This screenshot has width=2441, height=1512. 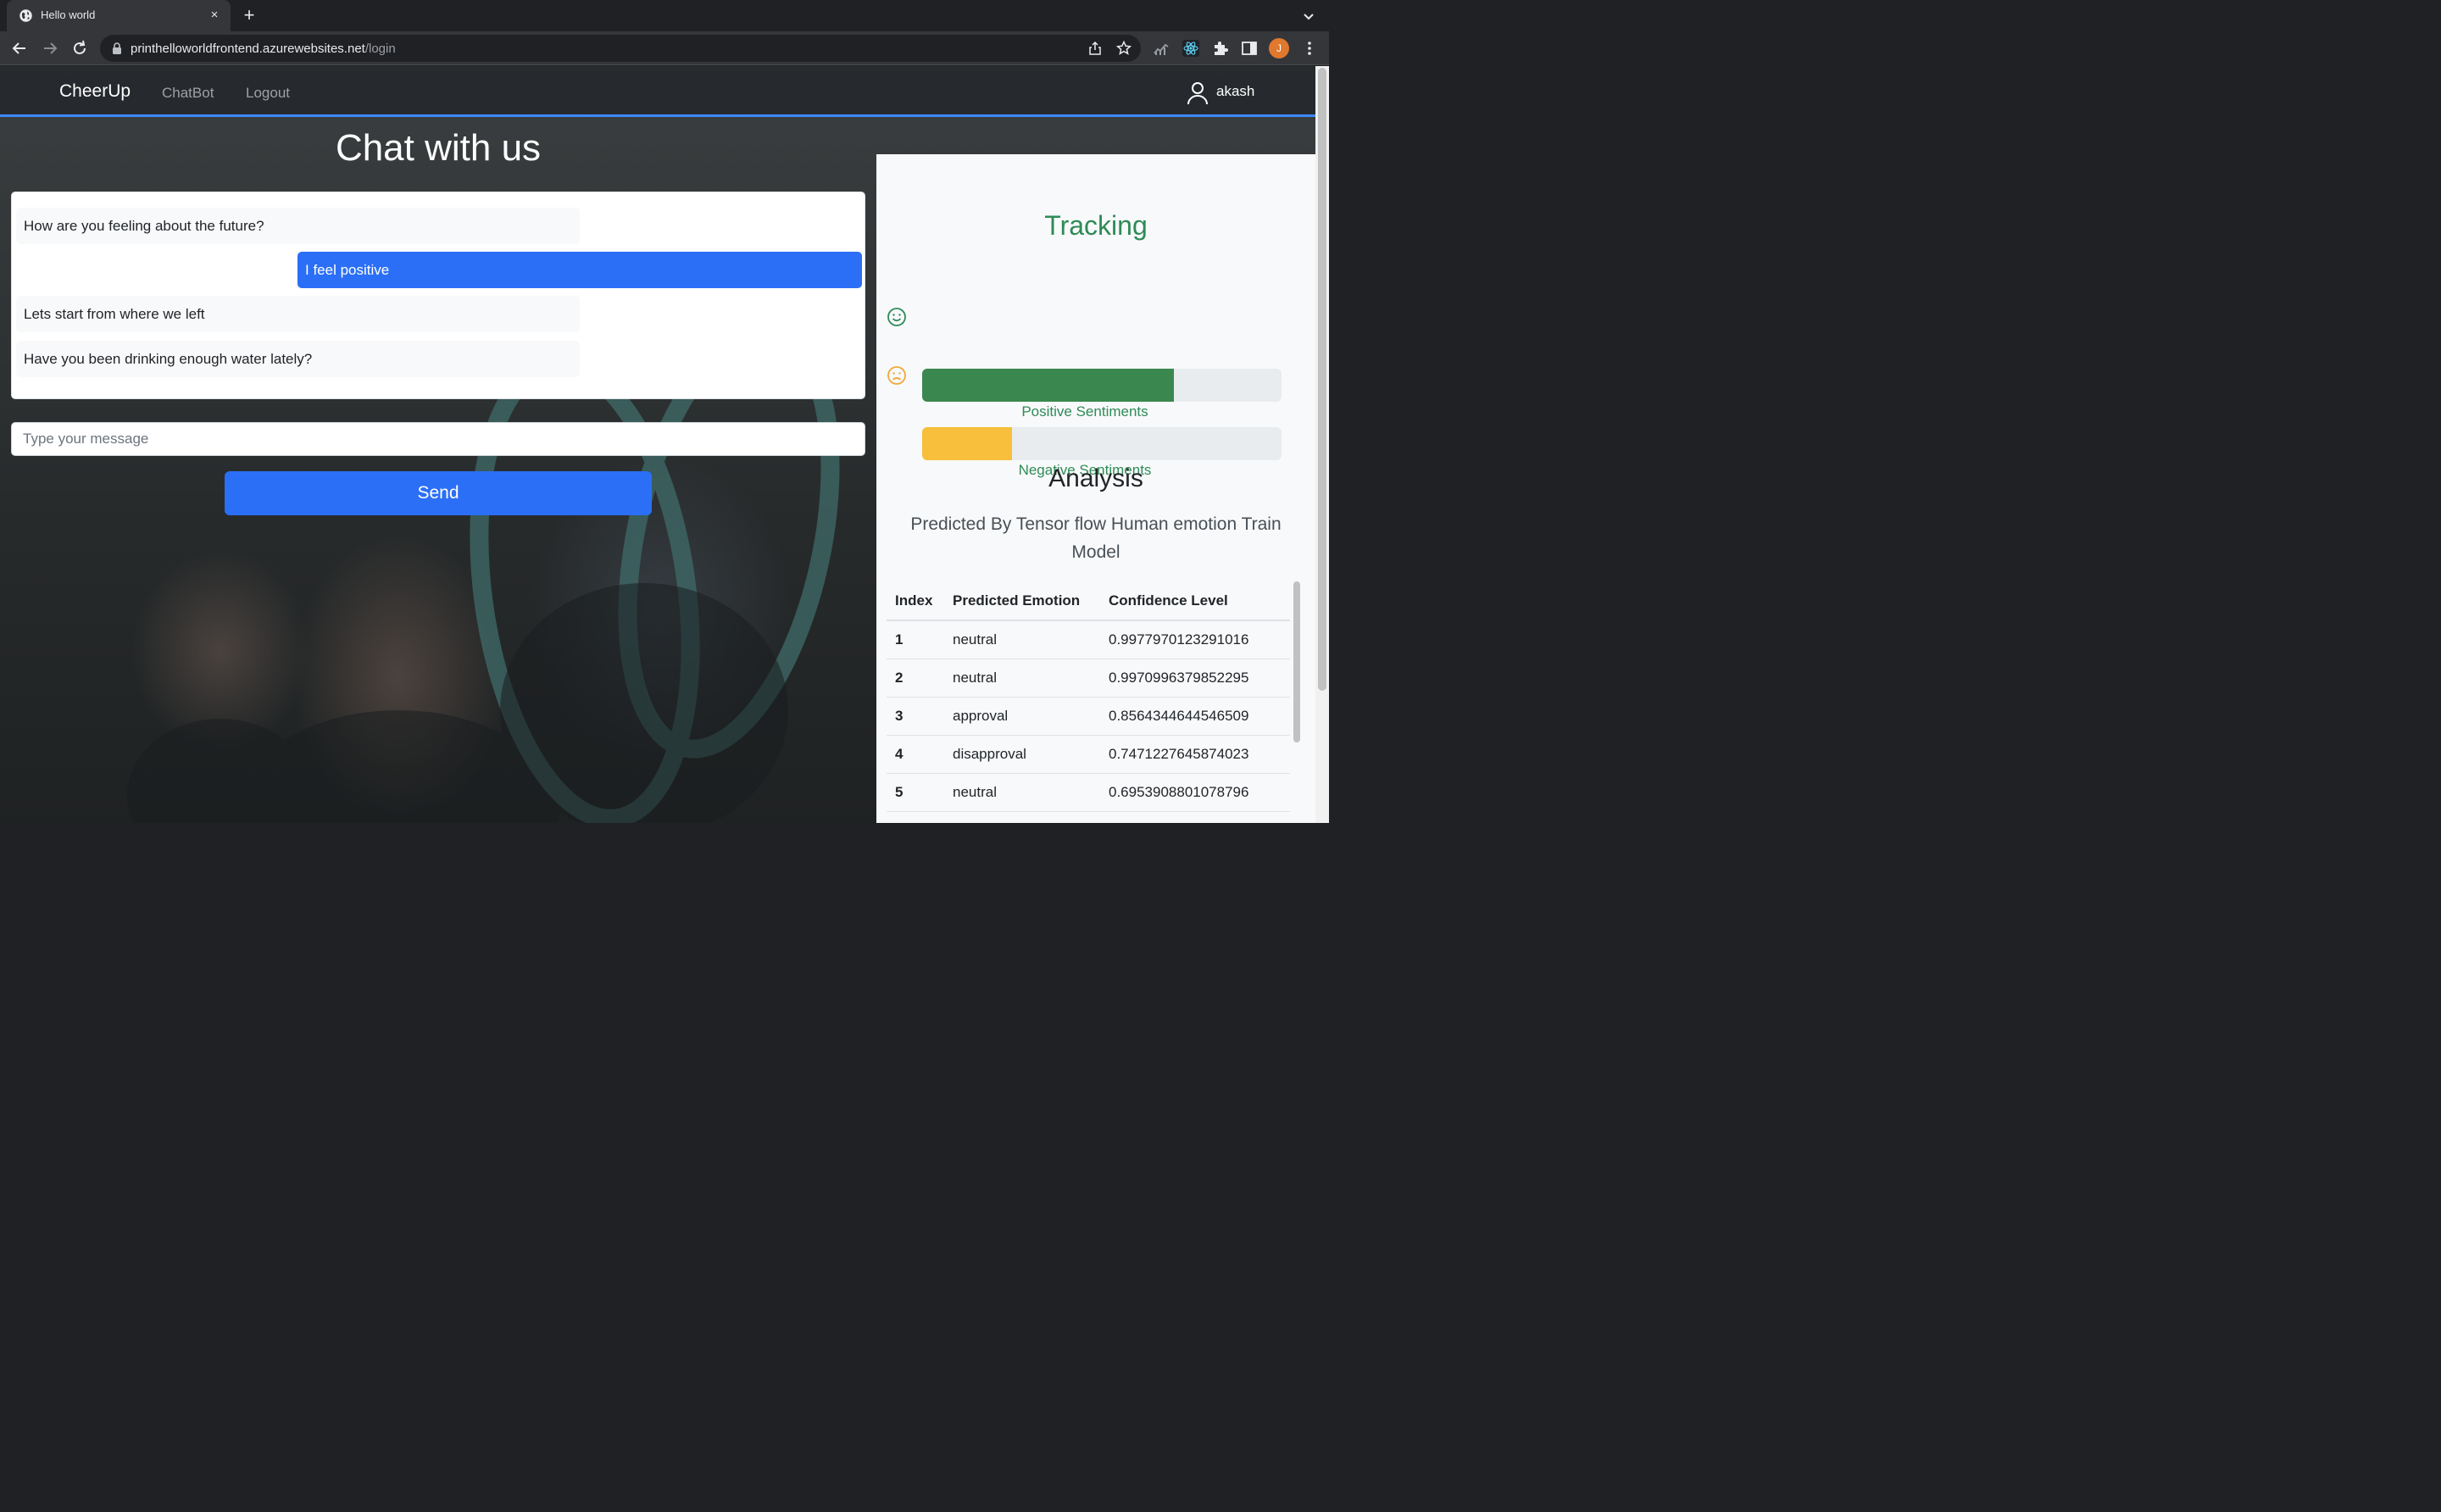 I want to click on table-row: 1 neutral 0.9977970123291016, so click(x=1088, y=640).